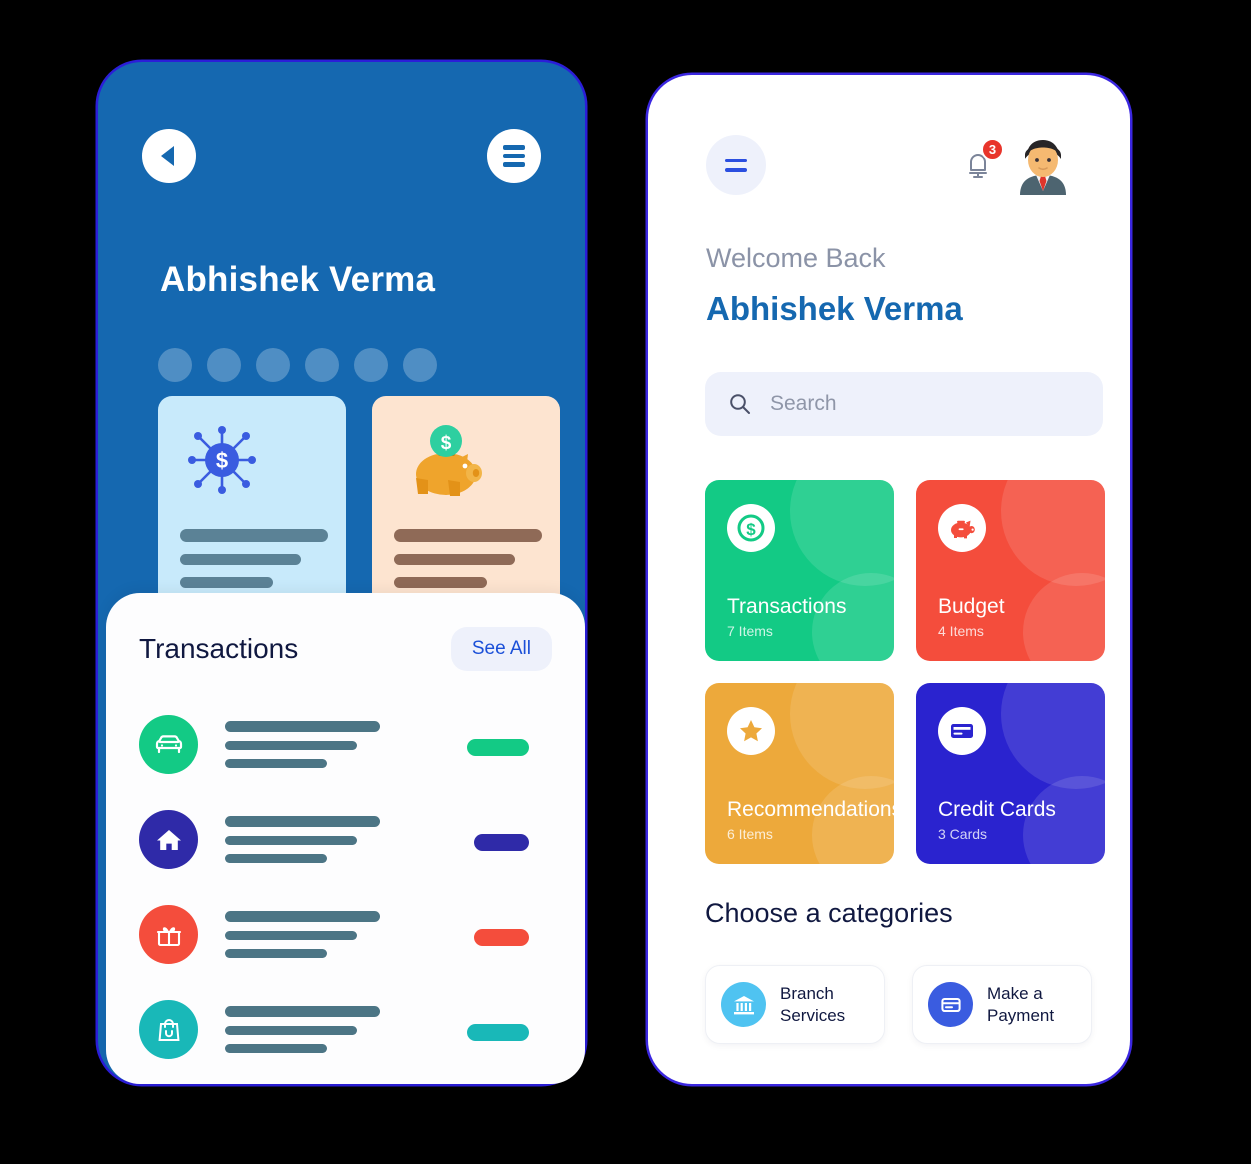 Image resolution: width=1251 pixels, height=1164 pixels. I want to click on transactions-panel-header: Transactions See All, so click(345, 649).